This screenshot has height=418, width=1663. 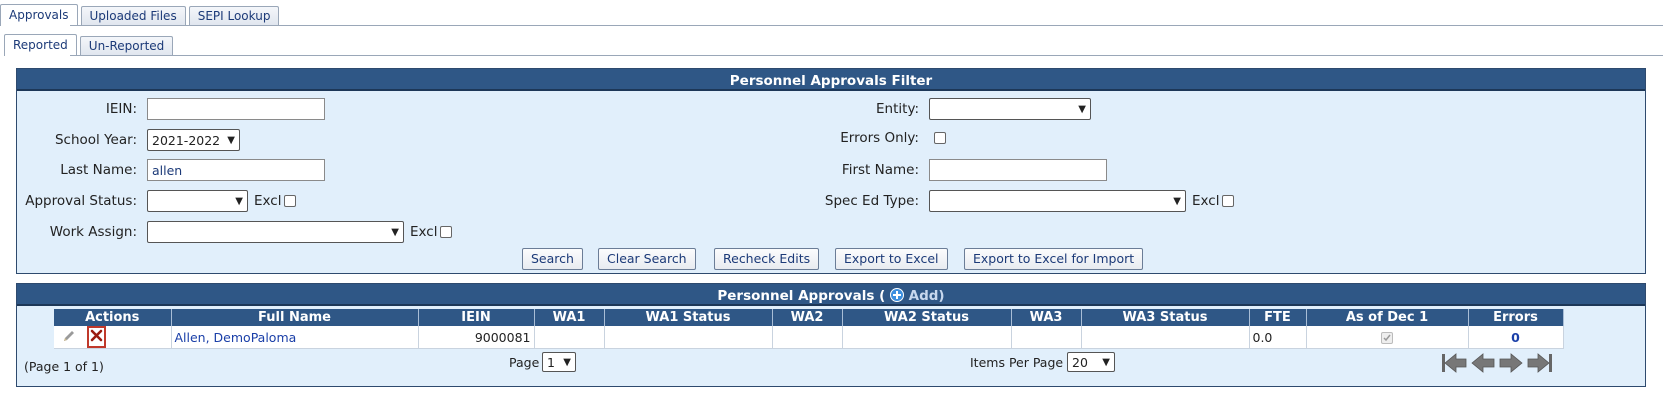 I want to click on column-header: Errors, so click(x=1516, y=317).